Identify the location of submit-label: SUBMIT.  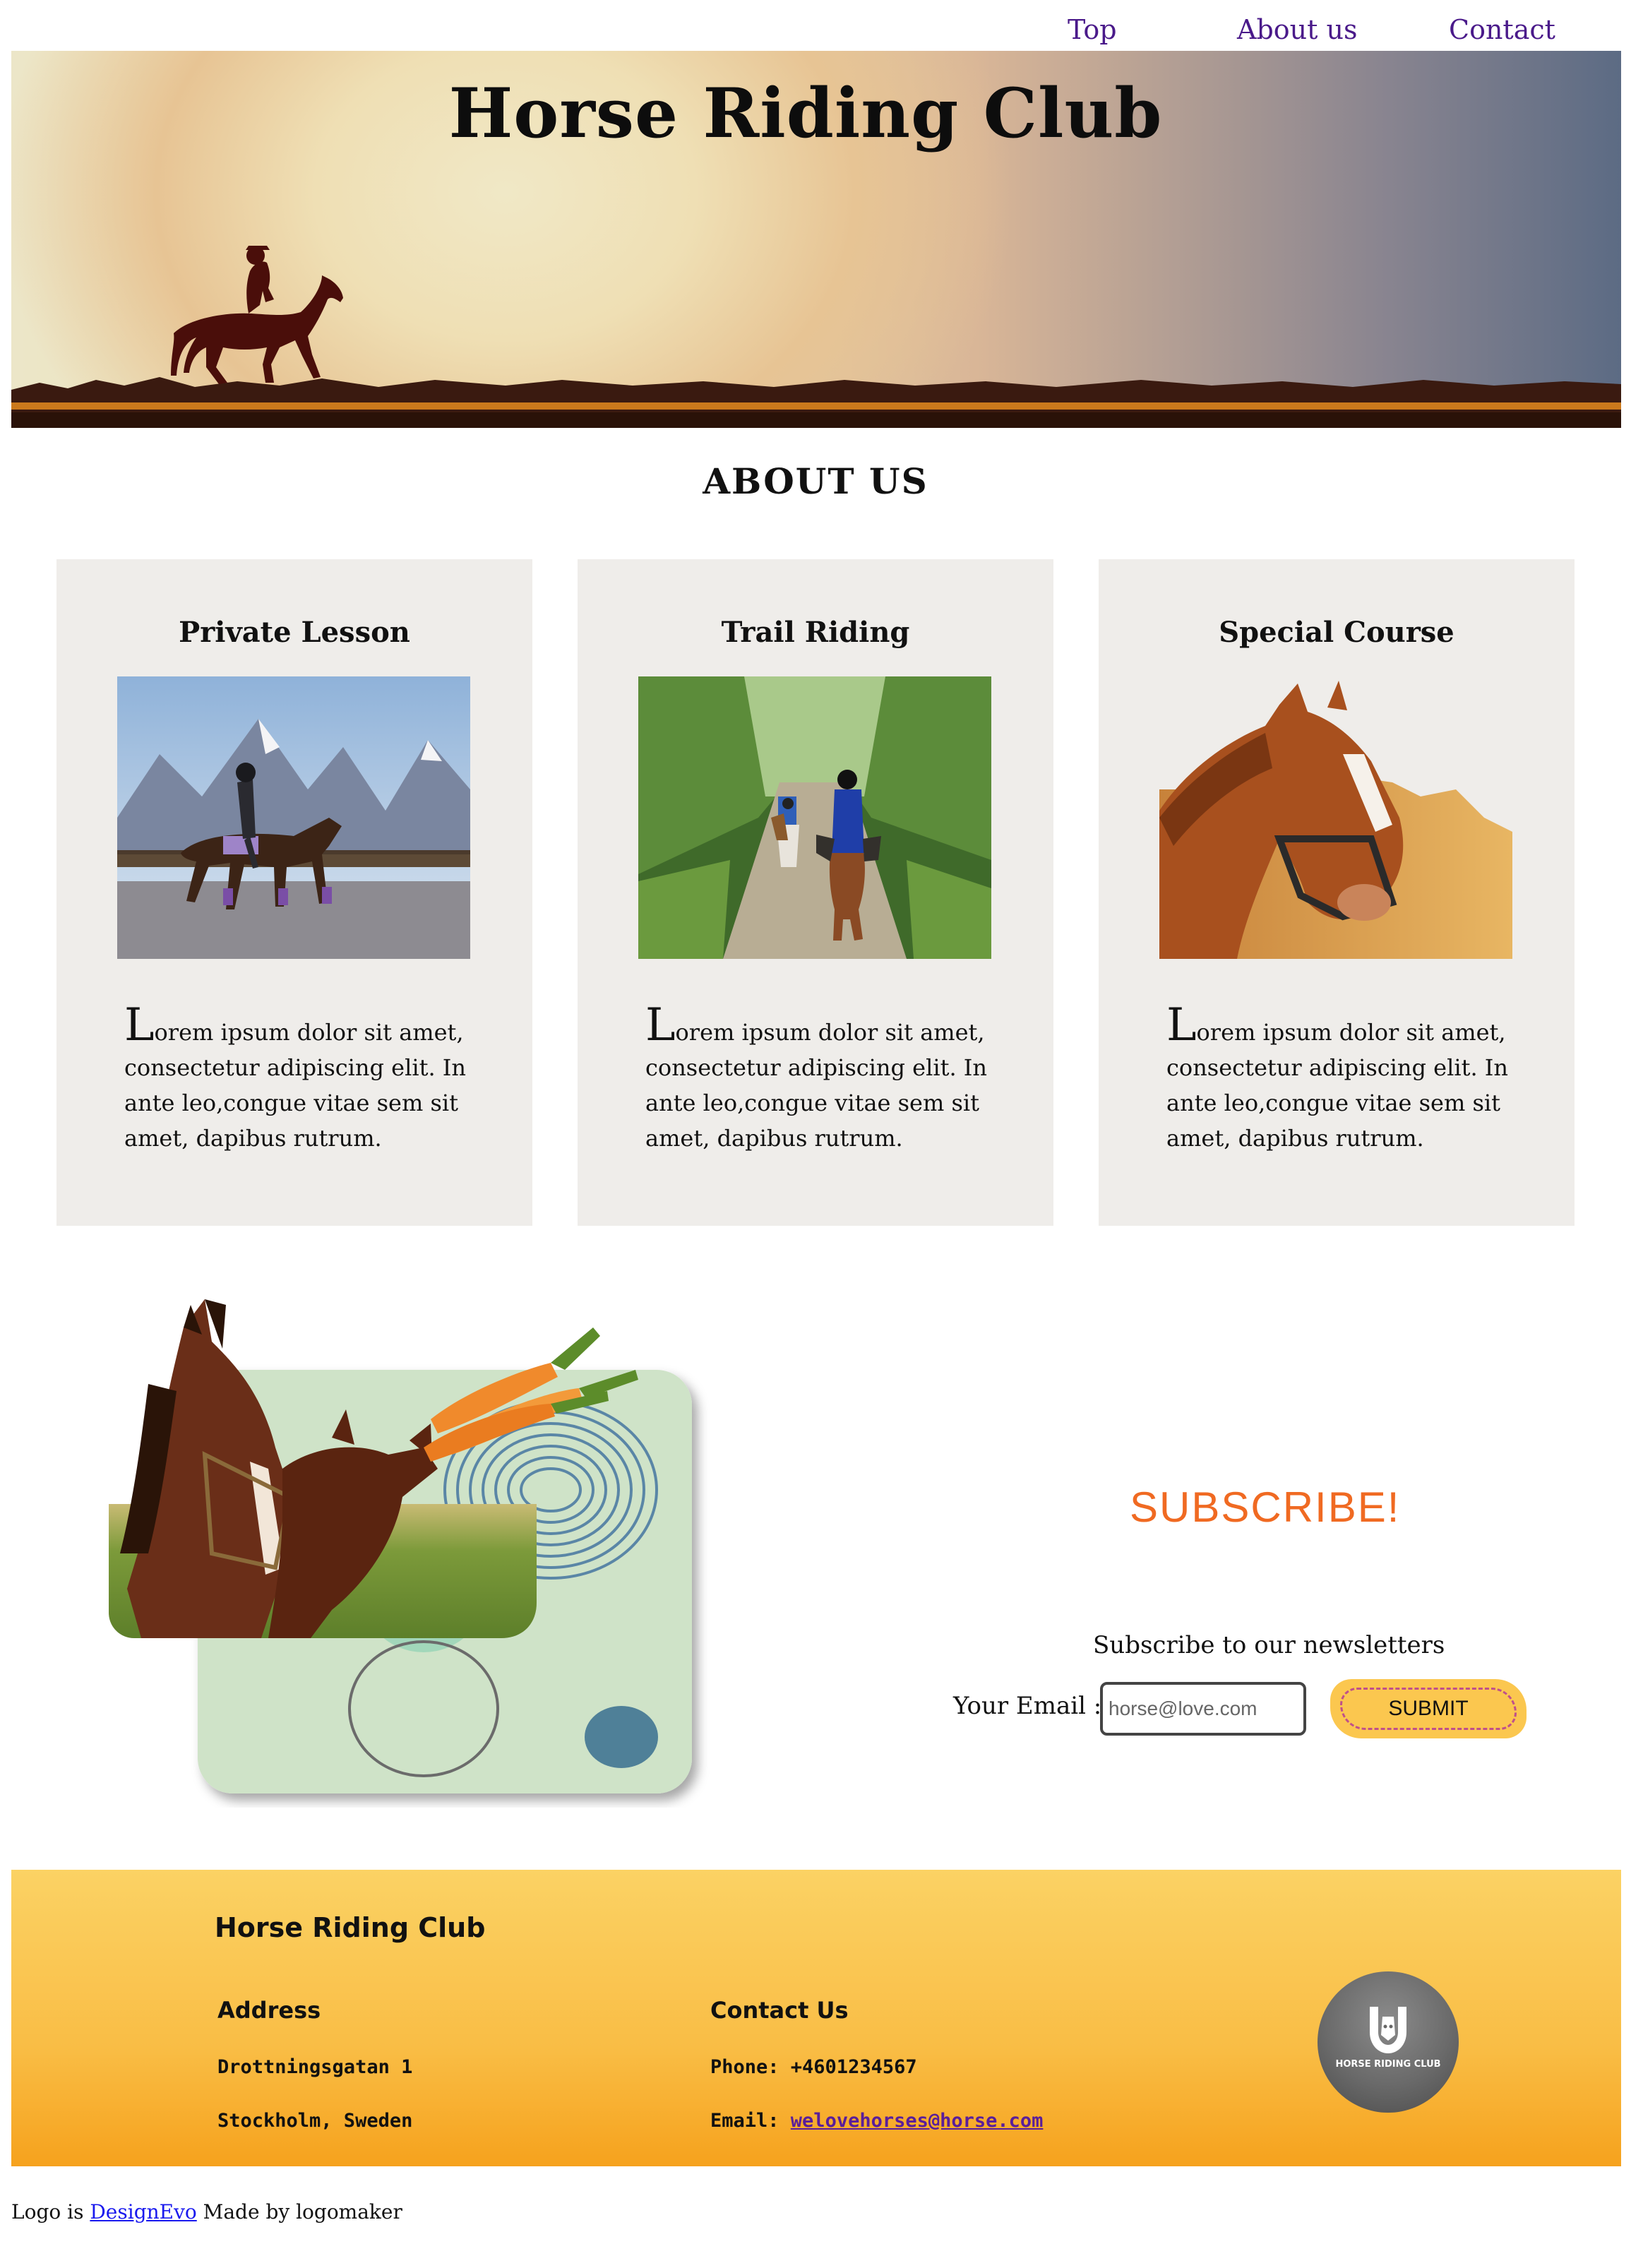
(1428, 1709).